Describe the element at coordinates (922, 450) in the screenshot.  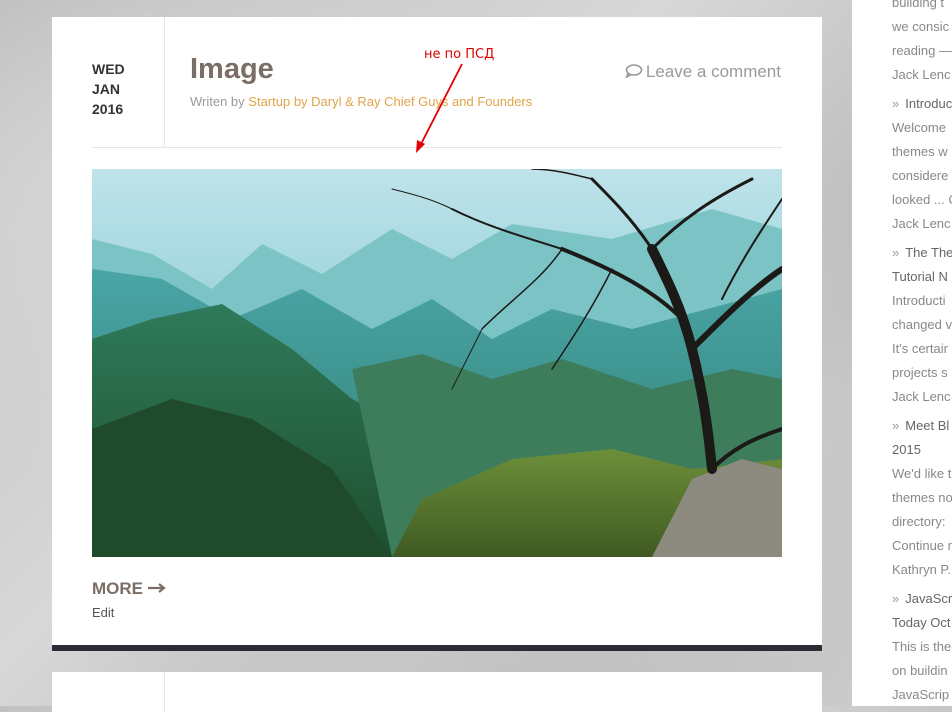
I see `sidebar-post-title: 2015` at that location.